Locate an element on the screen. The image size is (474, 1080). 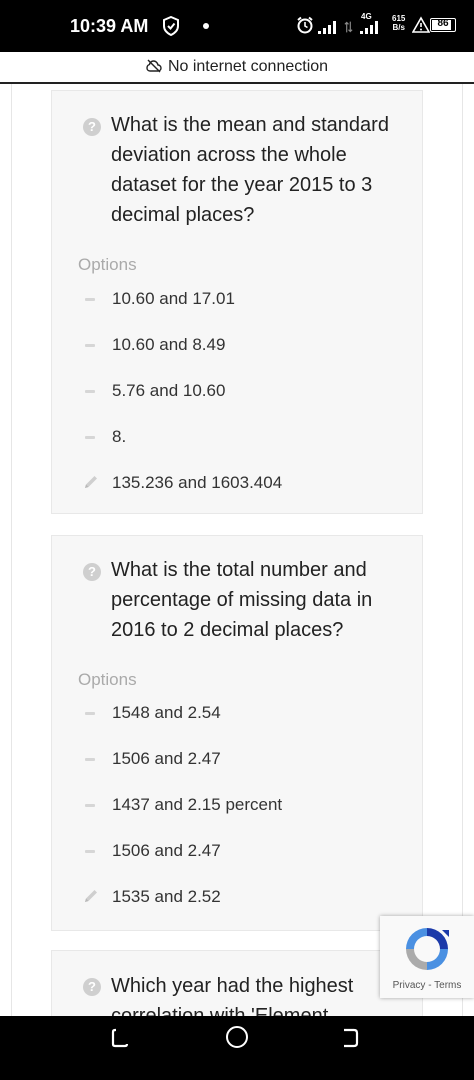
option-text: 135.236 and 1603.404 is located at coordinates (197, 482).